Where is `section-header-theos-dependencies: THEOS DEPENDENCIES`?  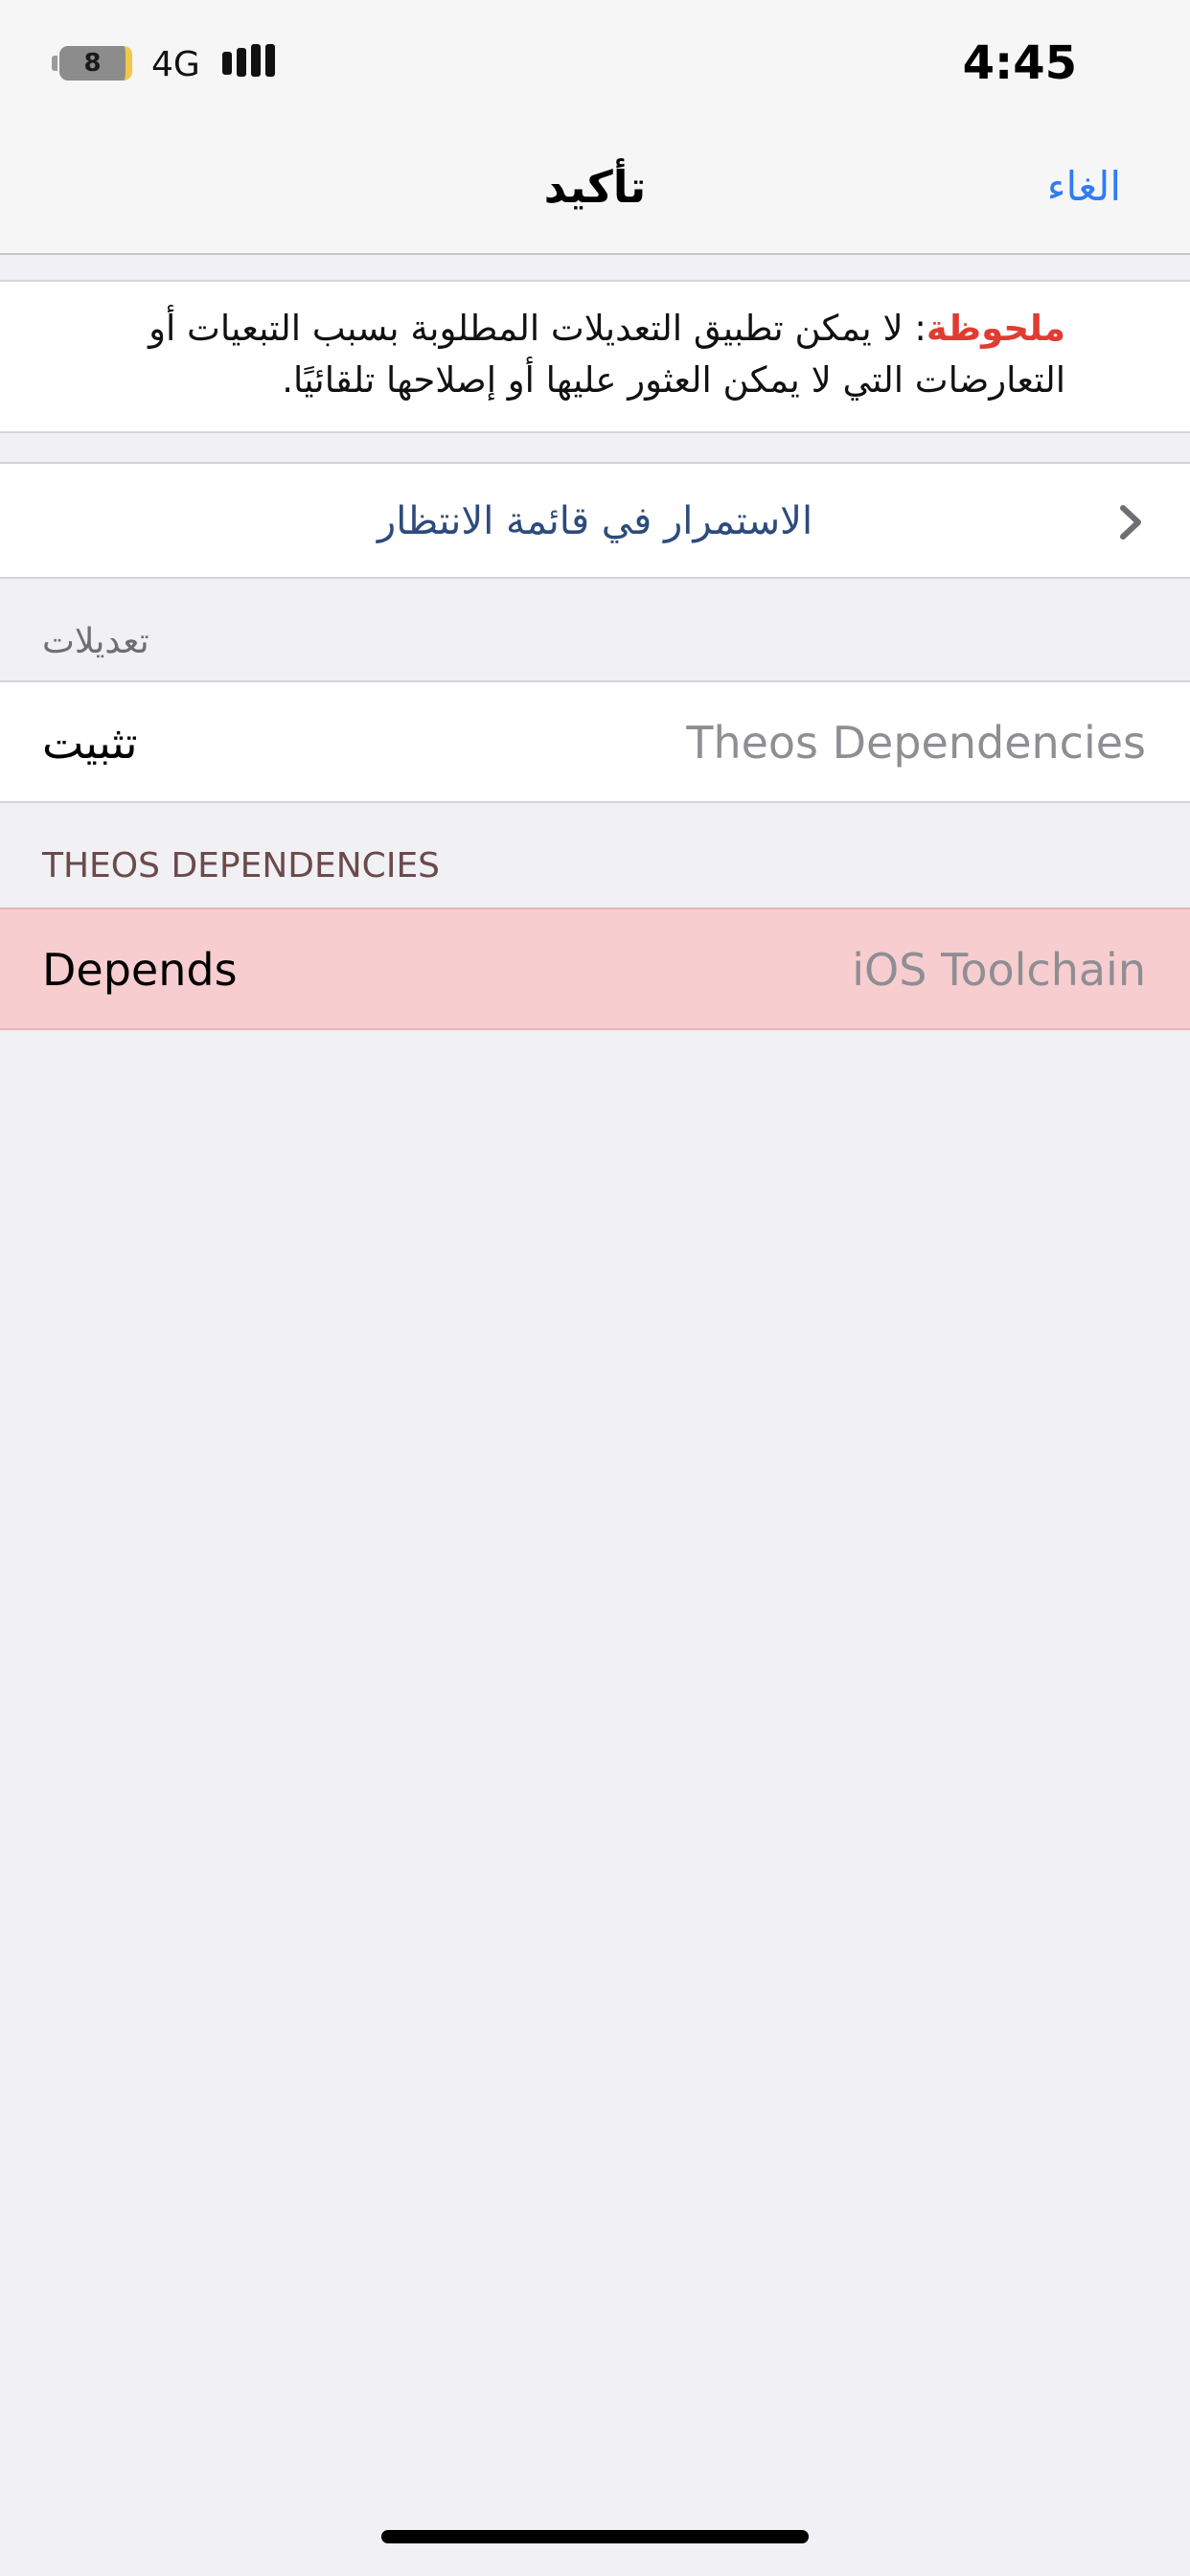 section-header-theos-dependencies: THEOS DEPENDENCIES is located at coordinates (242, 866).